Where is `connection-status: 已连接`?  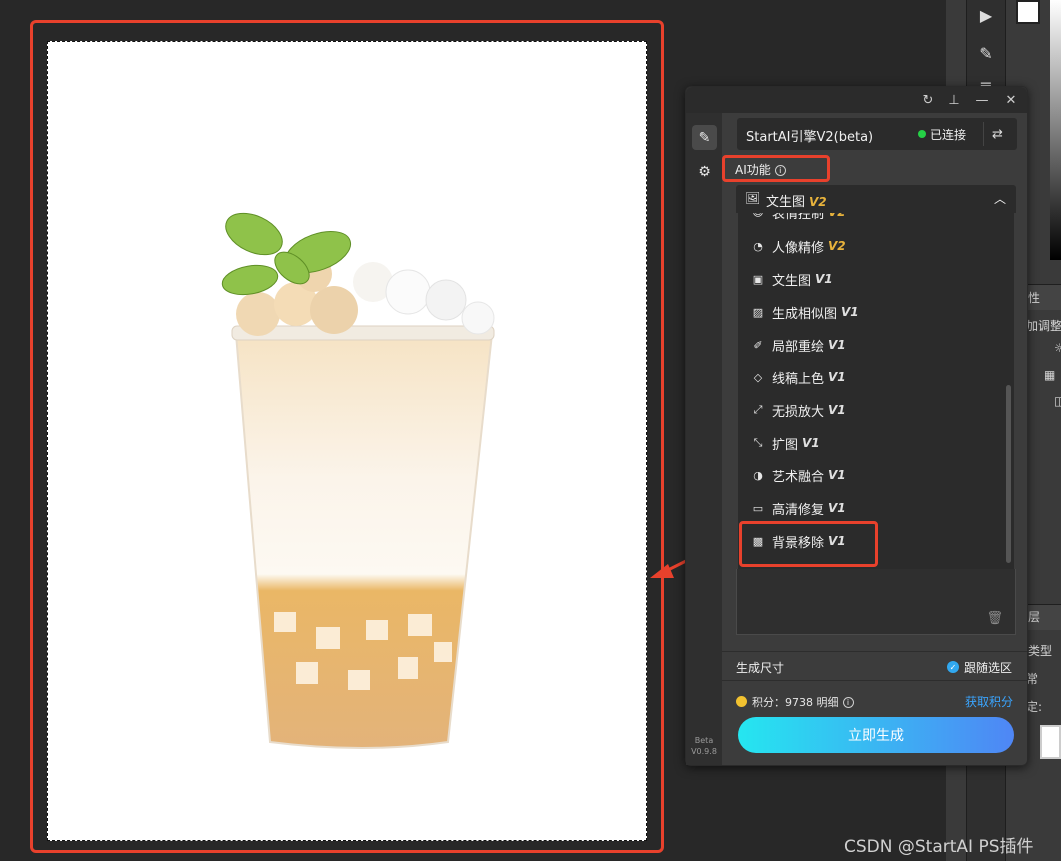 connection-status: 已连接 is located at coordinates (948, 135).